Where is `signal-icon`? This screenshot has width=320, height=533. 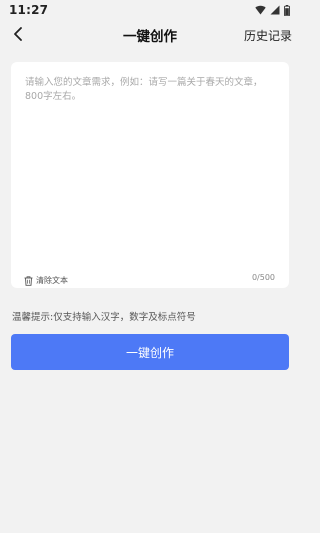 signal-icon is located at coordinates (275, 10).